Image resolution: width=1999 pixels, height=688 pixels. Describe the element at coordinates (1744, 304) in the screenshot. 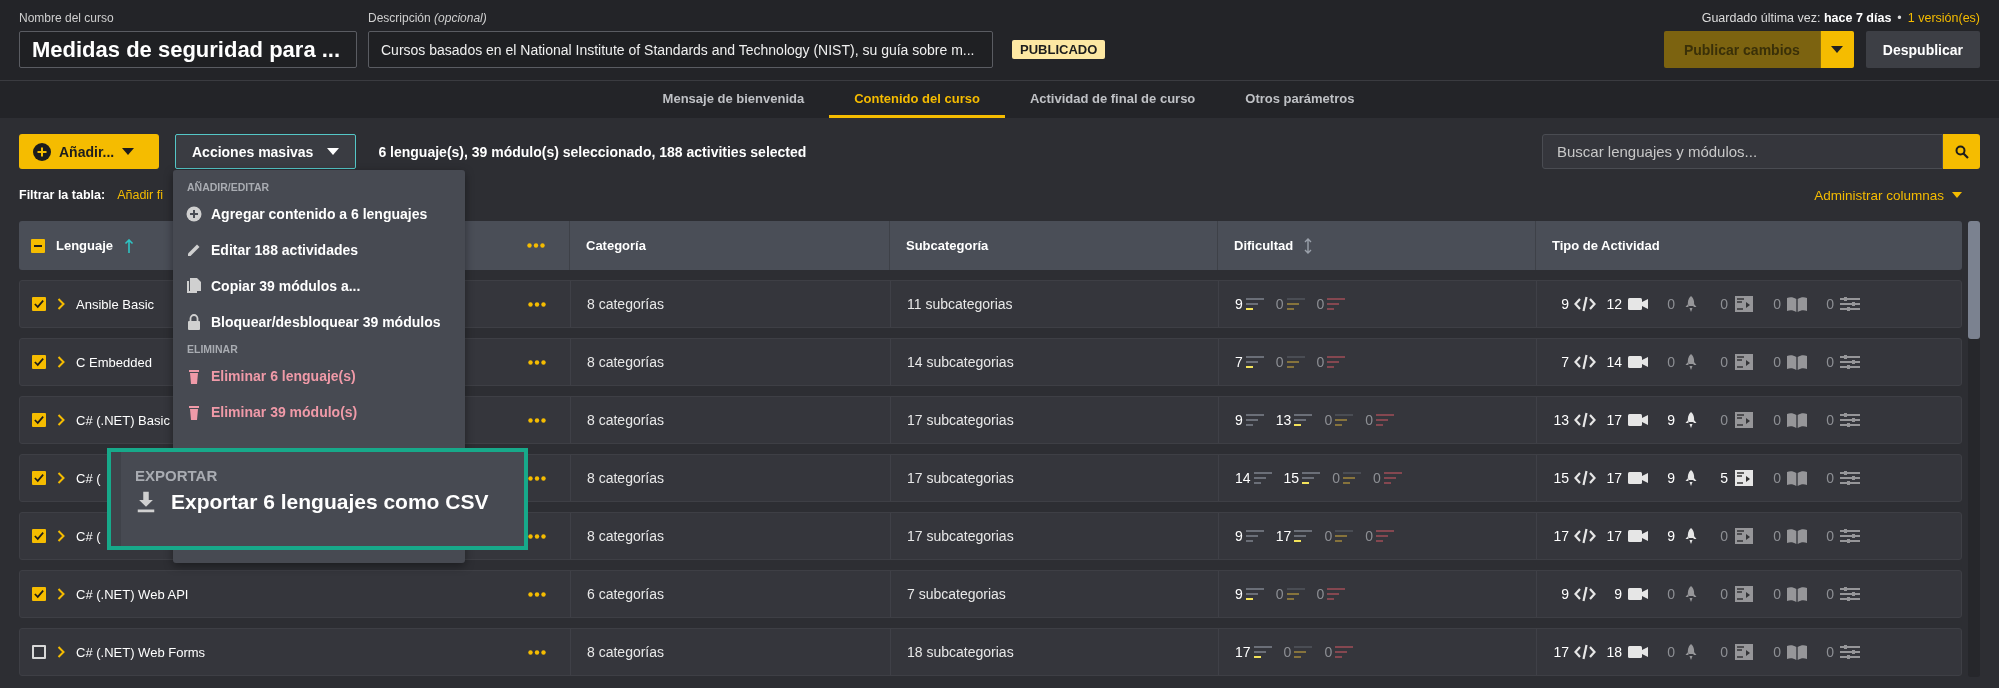

I see `slides-icon` at that location.